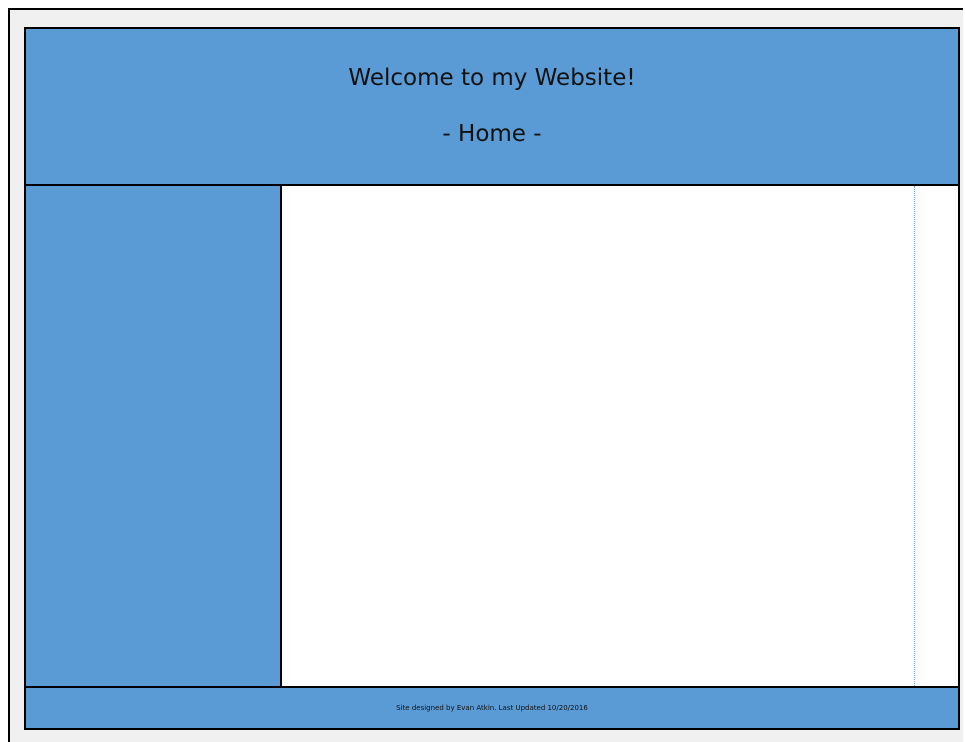 This screenshot has width=965, height=742. What do you see at coordinates (914, 436) in the screenshot?
I see `layout-guide-line` at bounding box center [914, 436].